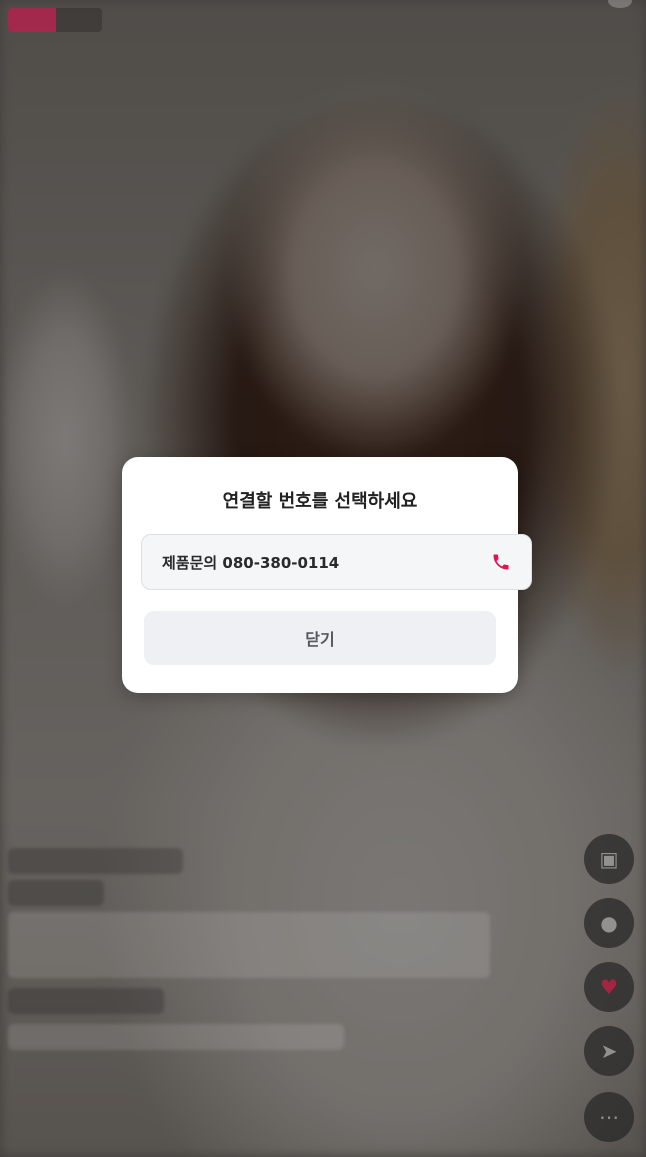 The image size is (646, 1157). I want to click on chat-icon: ▣, so click(609, 859).